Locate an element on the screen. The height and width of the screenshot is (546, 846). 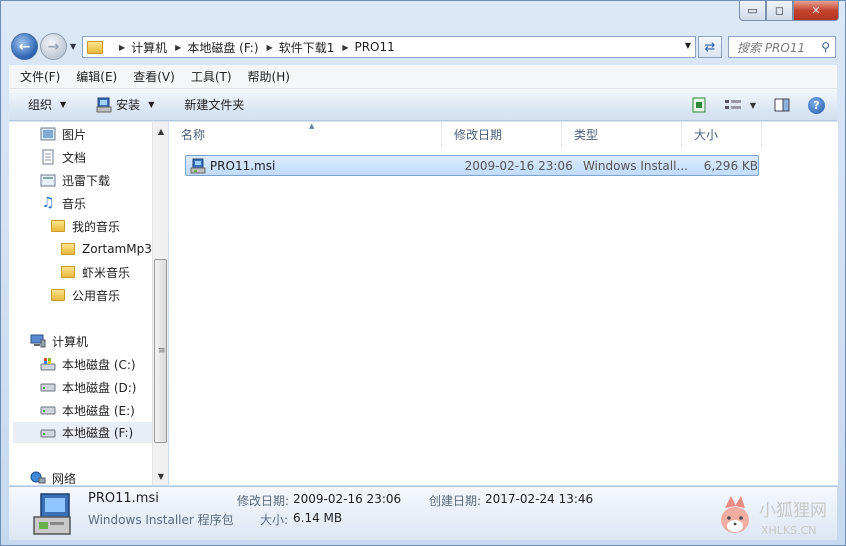
nav-item-label: 文档 is located at coordinates (74, 157).